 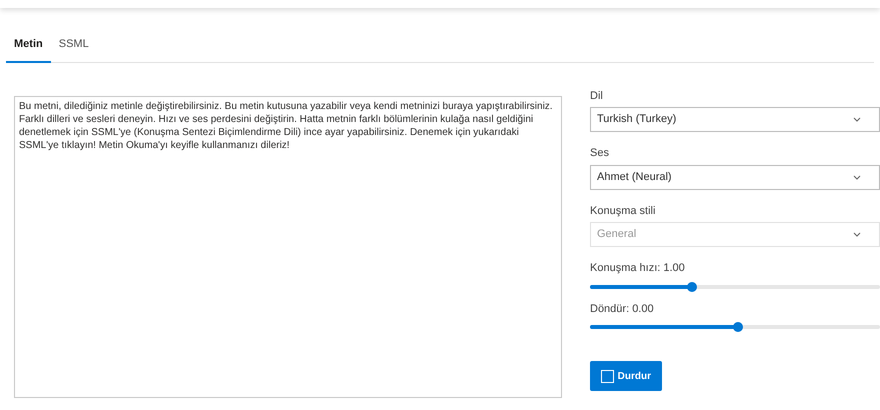 What do you see at coordinates (623, 211) in the screenshot?
I see `field-label: Konuşma stili` at bounding box center [623, 211].